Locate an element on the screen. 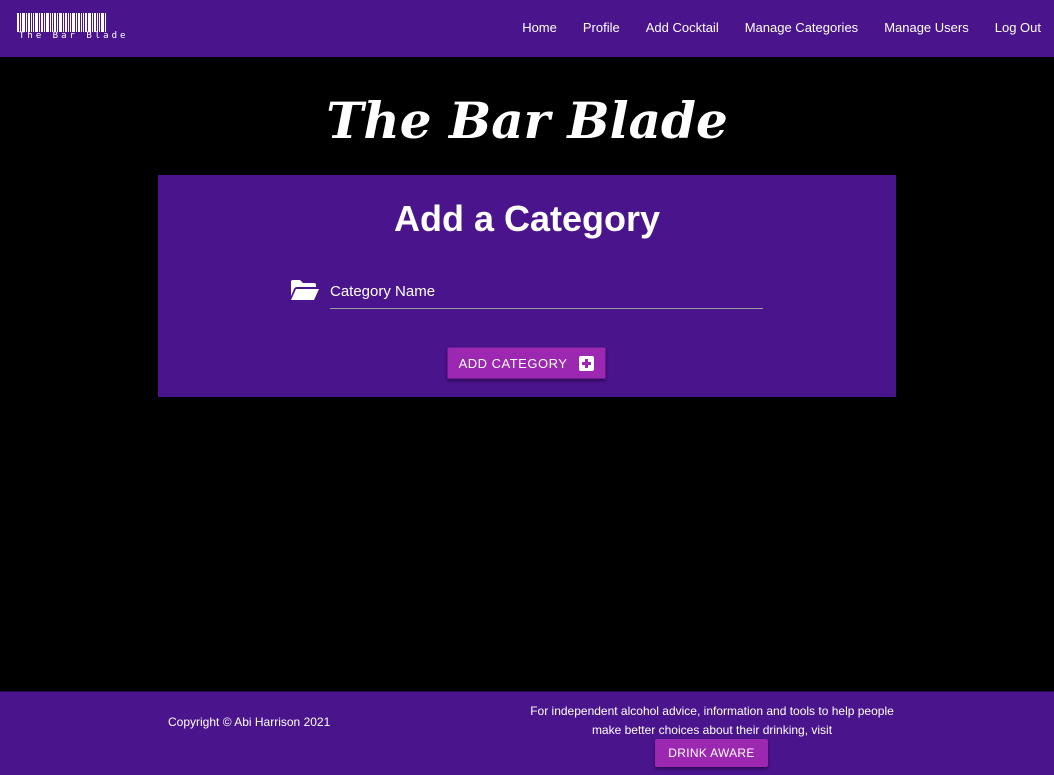 Image resolution: width=1054 pixels, height=775 pixels. nav-link-home: Home is located at coordinates (539, 28).